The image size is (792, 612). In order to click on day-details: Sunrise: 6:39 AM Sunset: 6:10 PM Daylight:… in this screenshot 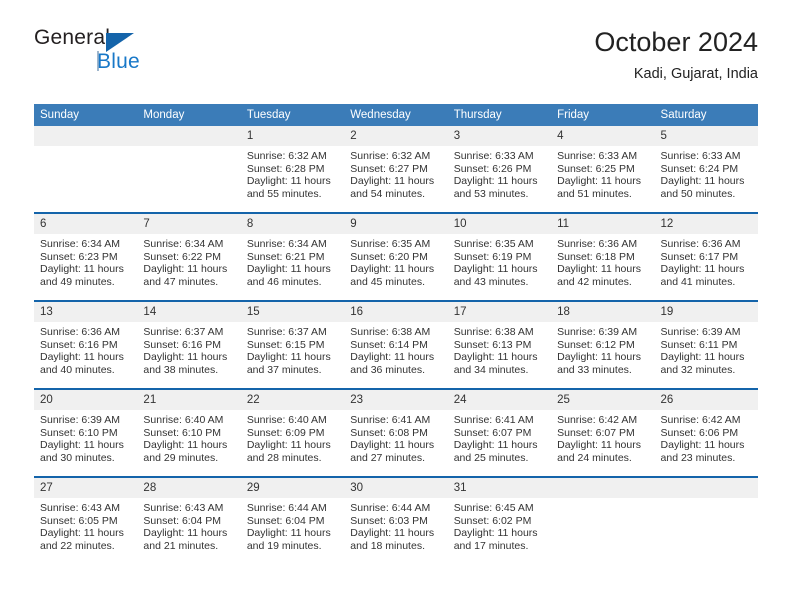, I will do `click(85, 437)`.